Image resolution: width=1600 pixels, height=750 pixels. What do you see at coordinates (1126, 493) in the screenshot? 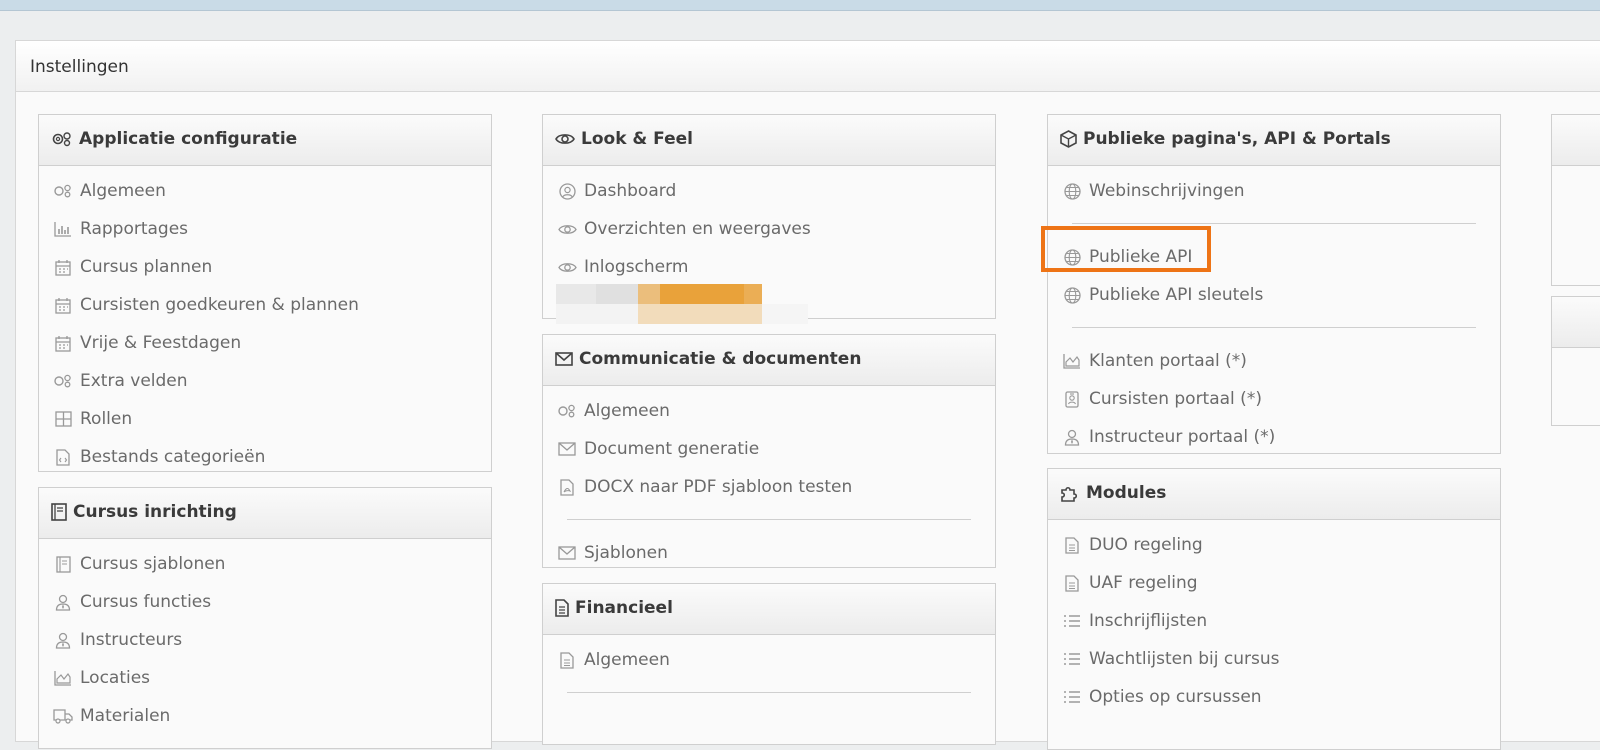
I see `panel-title: Modules` at bounding box center [1126, 493].